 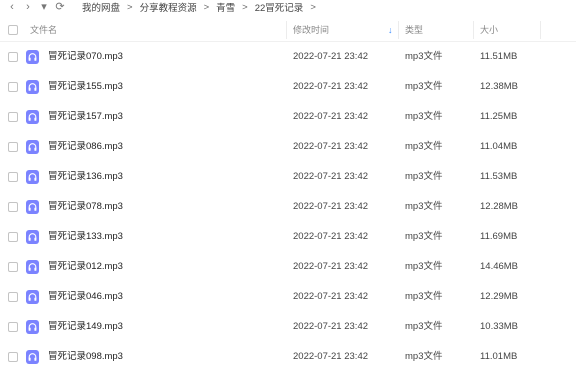 I want to click on column-header-size: 大小, so click(x=489, y=30).